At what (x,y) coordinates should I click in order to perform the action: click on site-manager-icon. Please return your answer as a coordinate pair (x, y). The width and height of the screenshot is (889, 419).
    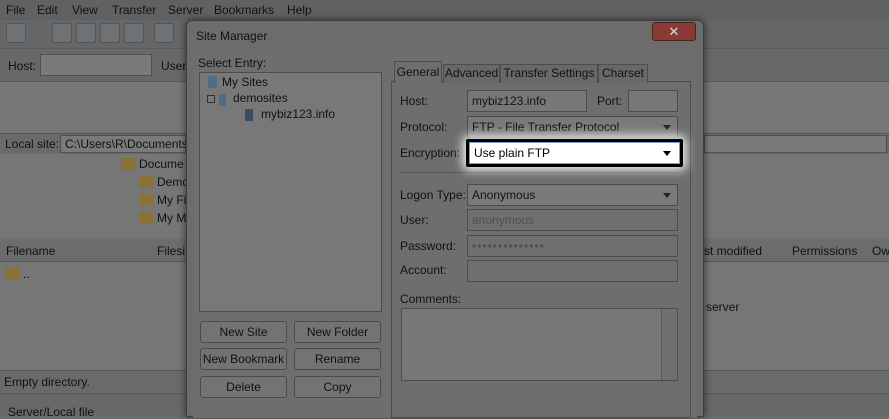
    Looking at the image, I should click on (16, 33).